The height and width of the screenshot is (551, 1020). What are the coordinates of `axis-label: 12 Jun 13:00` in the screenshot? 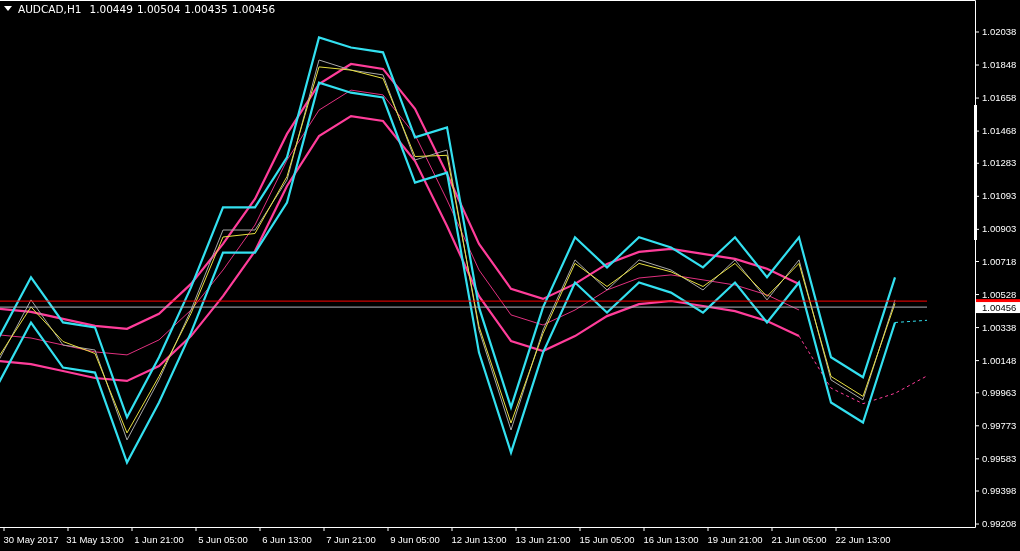 It's located at (479, 539).